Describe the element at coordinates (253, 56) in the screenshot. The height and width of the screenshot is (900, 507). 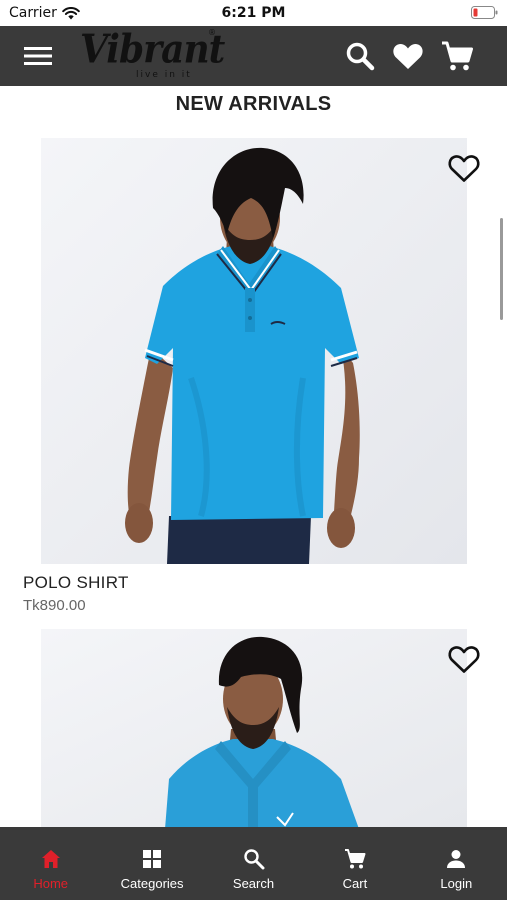
I see `app-header: Vibrant ® live in it` at that location.